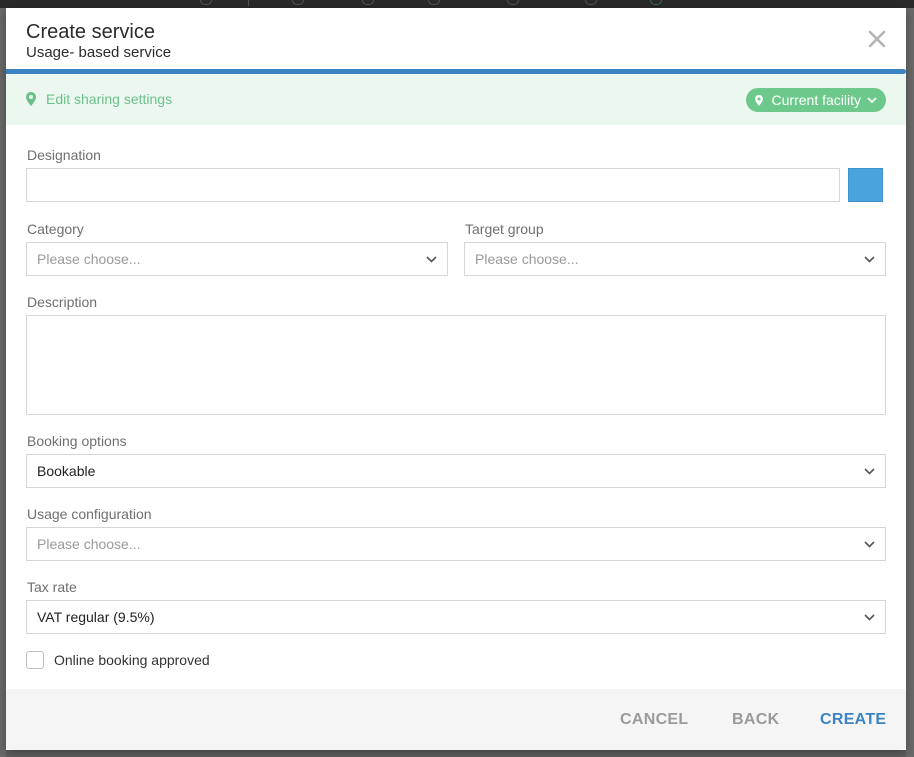 This screenshot has width=914, height=757. Describe the element at coordinates (504, 229) in the screenshot. I see `target-group-label: Target group` at that location.